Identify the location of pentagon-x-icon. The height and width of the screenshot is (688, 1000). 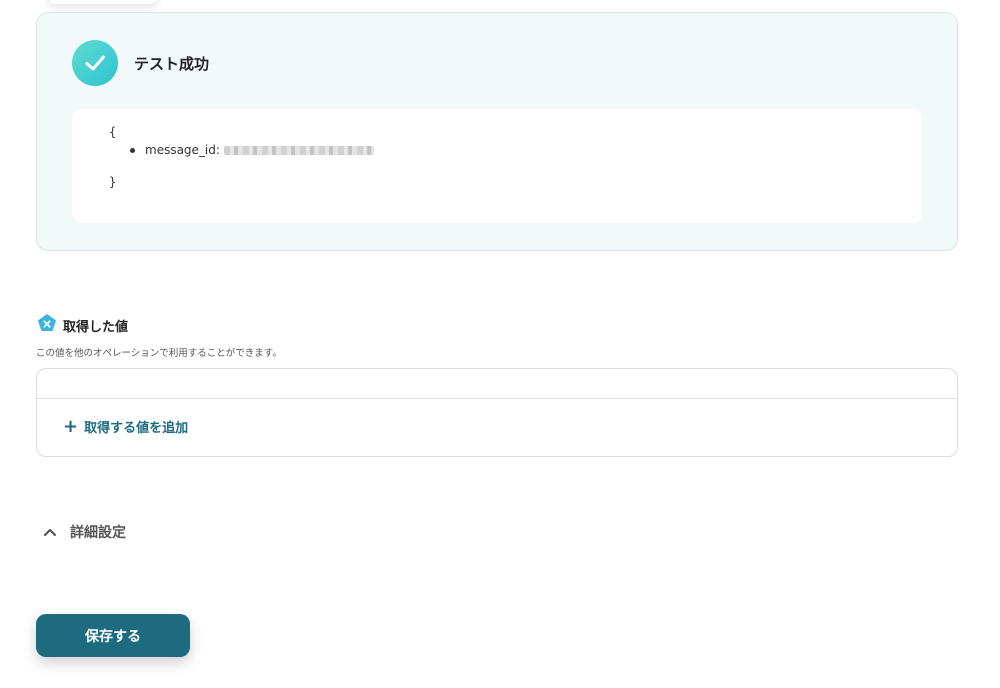
(47, 322).